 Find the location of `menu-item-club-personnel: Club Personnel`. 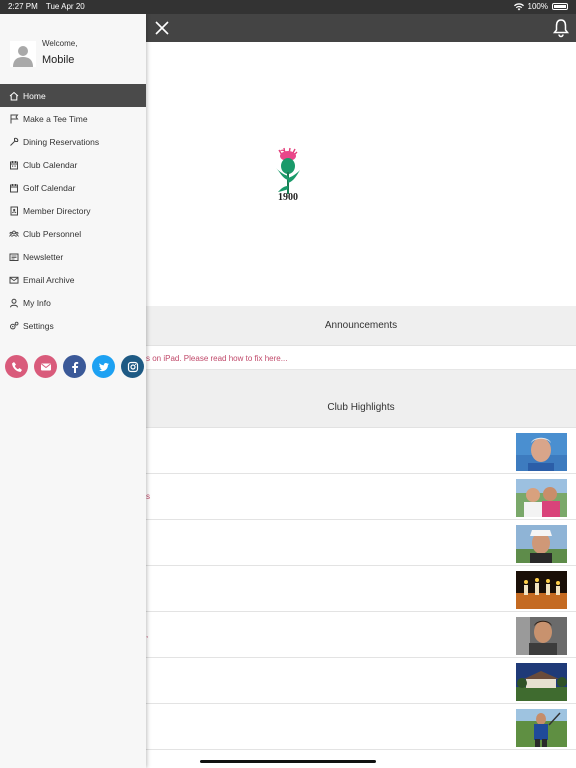

menu-item-club-personnel: Club Personnel is located at coordinates (73, 233).